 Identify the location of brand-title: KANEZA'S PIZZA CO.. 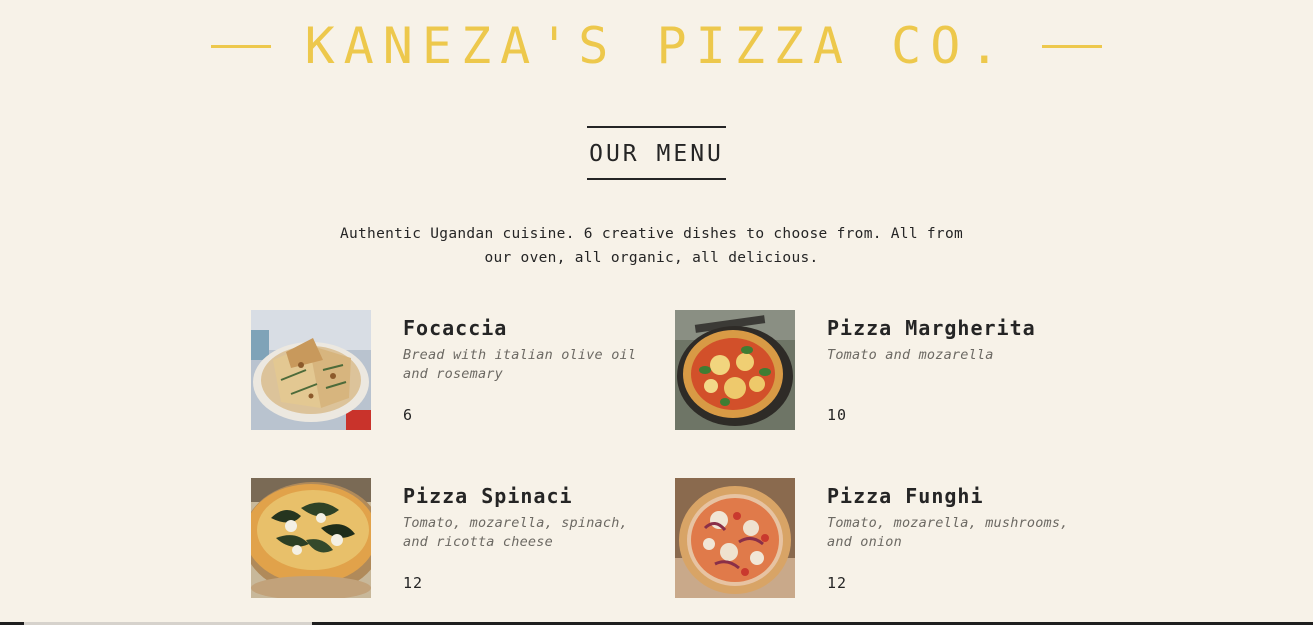
(656, 46).